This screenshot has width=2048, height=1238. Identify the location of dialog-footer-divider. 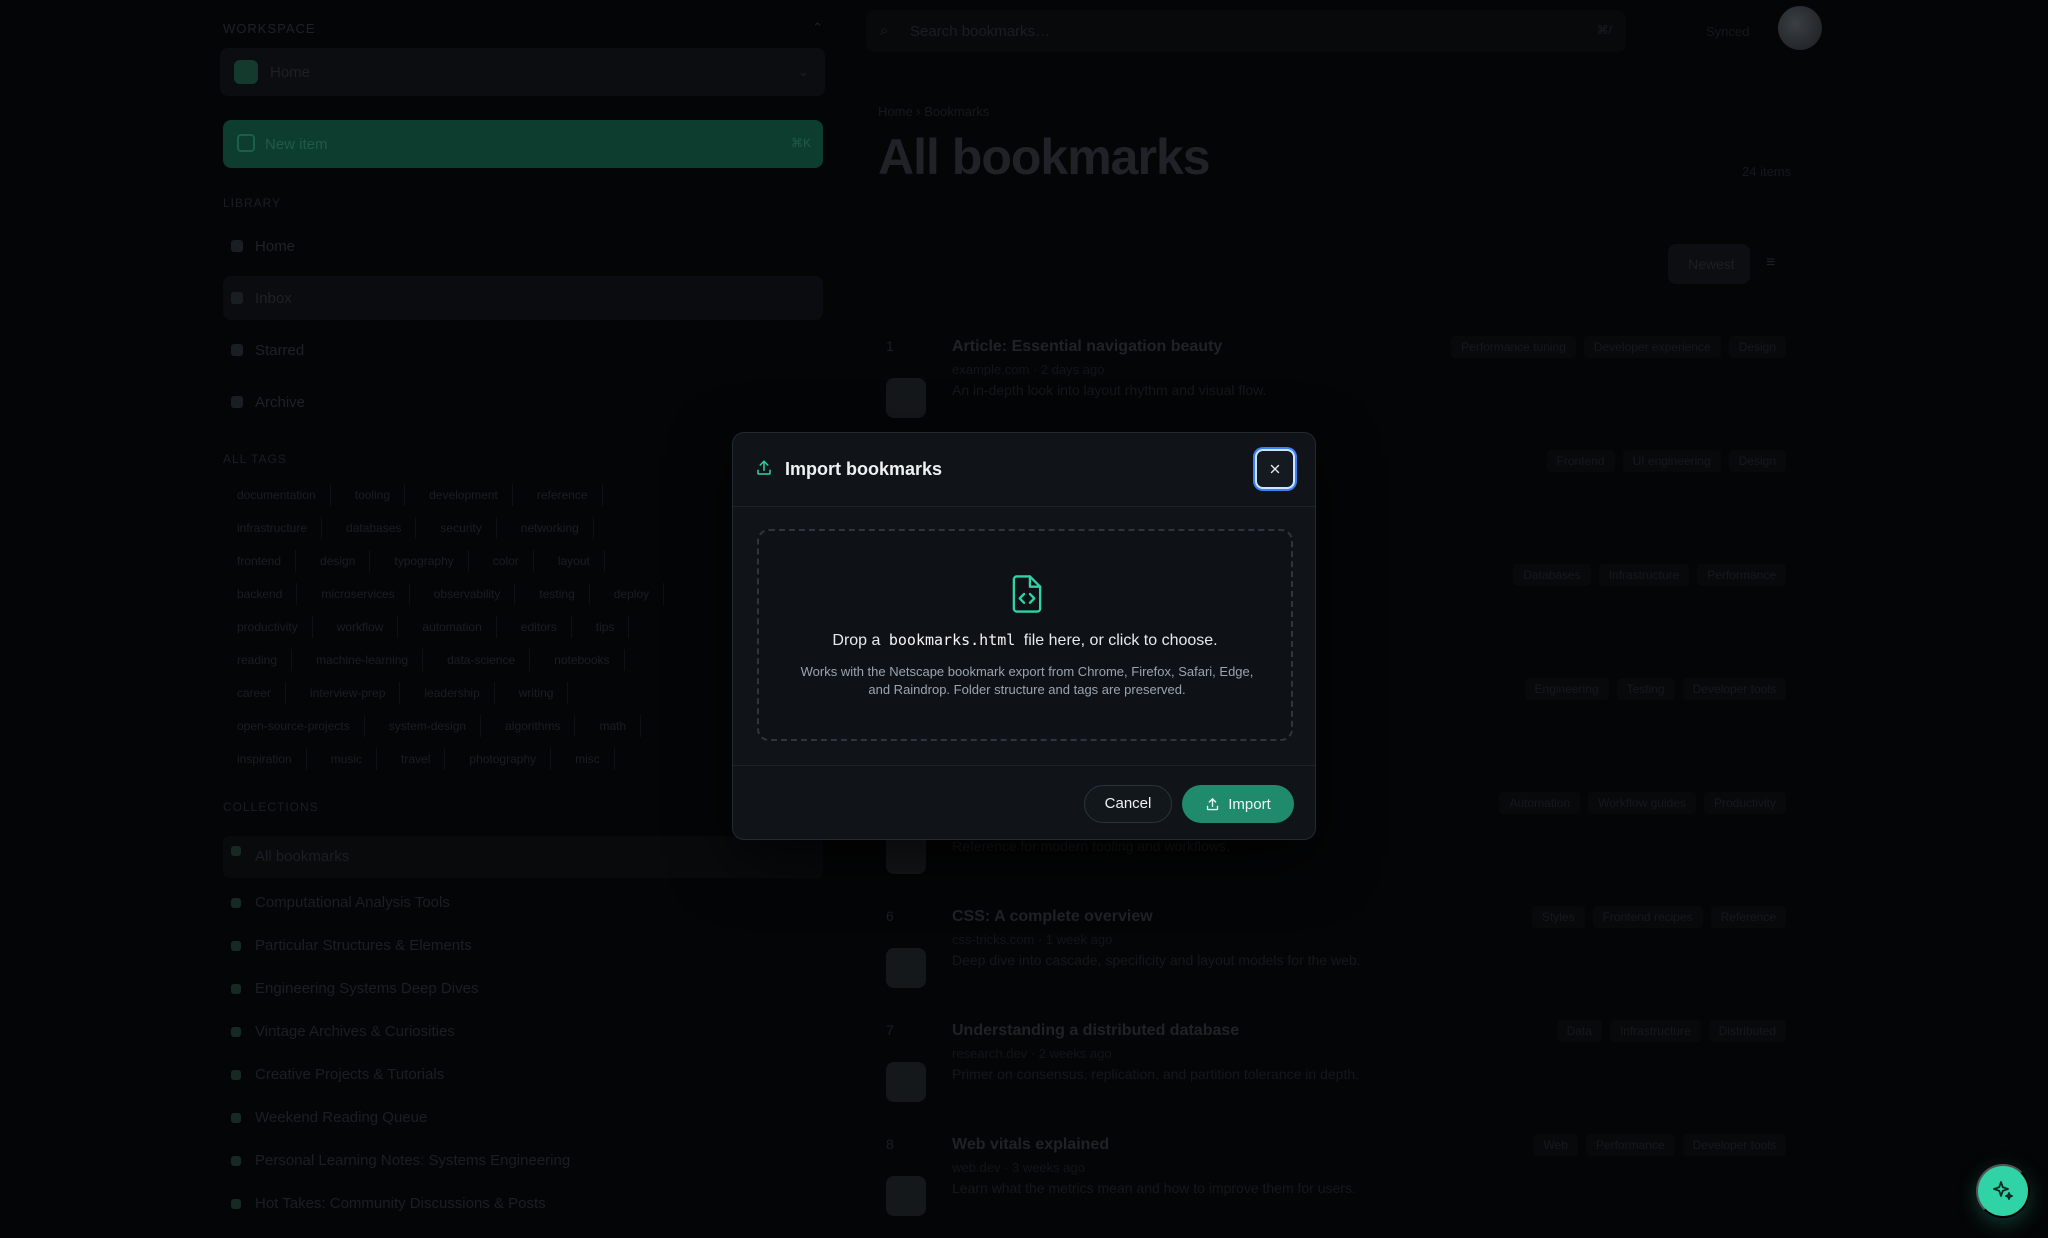
(1024, 765).